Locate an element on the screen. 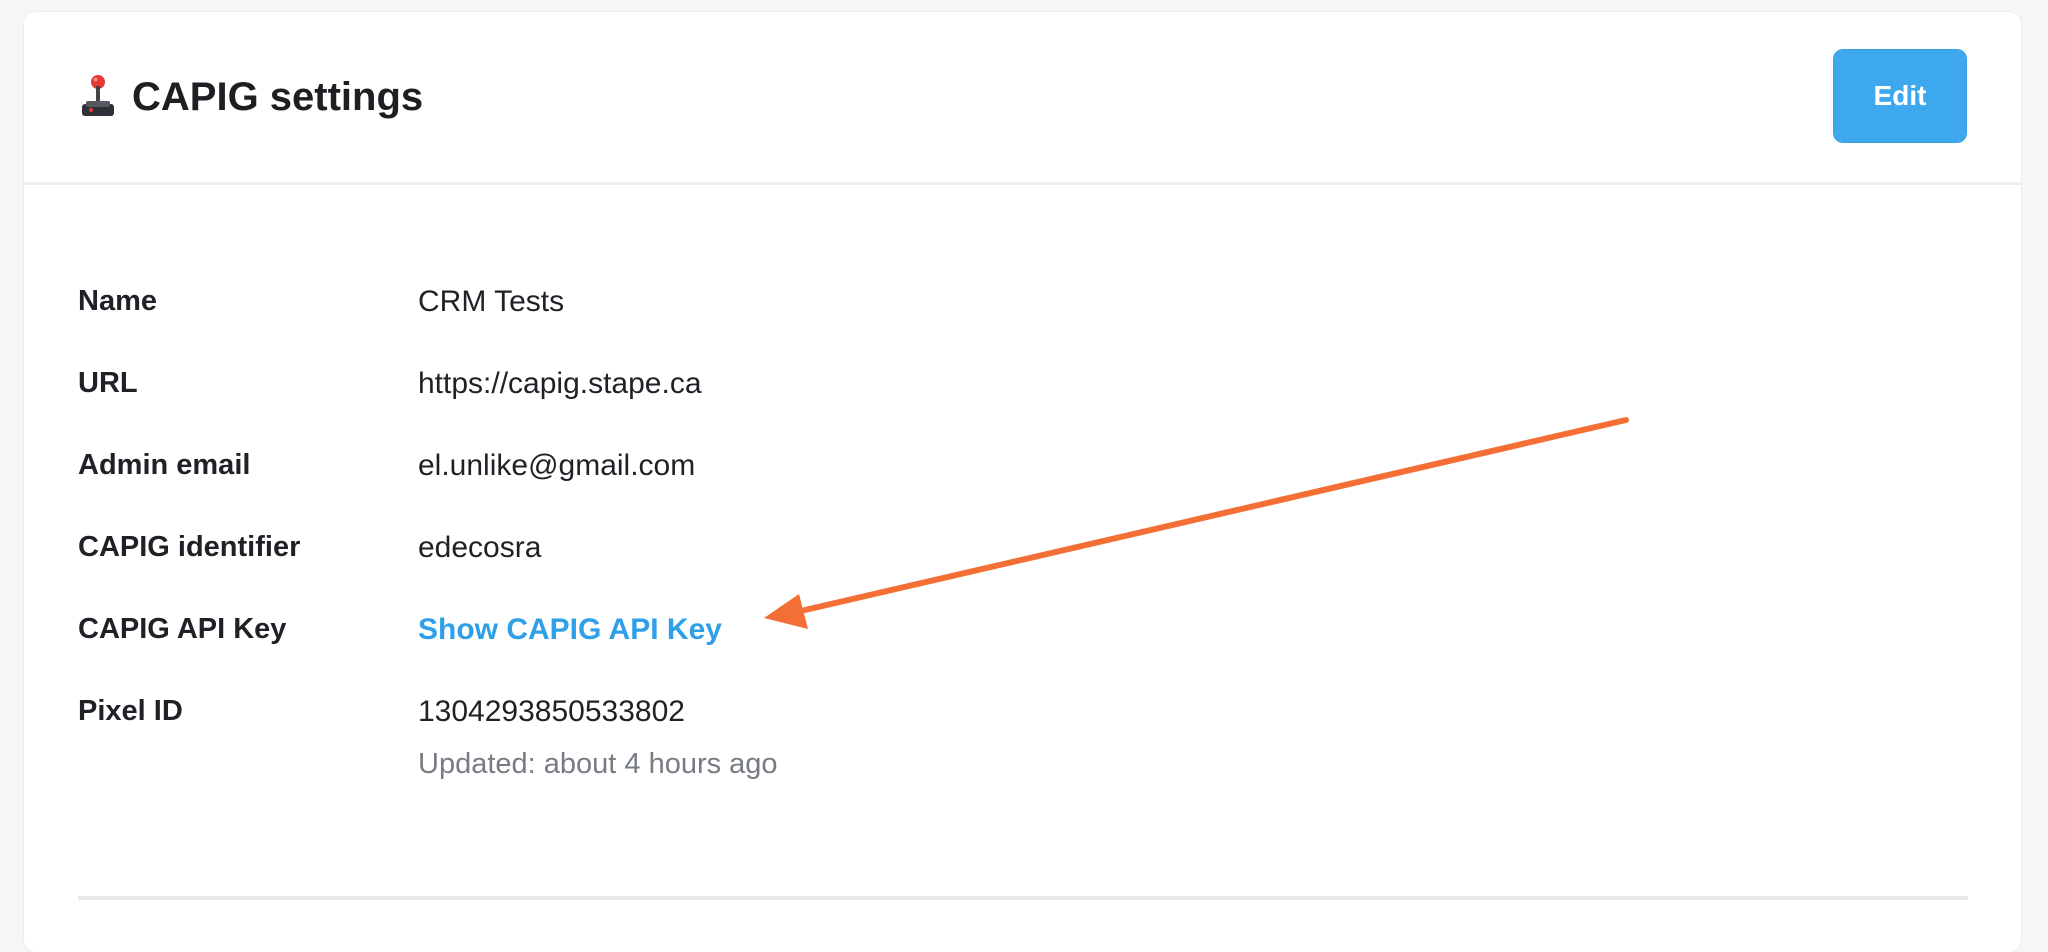 This screenshot has width=2048, height=952. show-api-key-link: Show CAPIG API Key is located at coordinates (570, 630).